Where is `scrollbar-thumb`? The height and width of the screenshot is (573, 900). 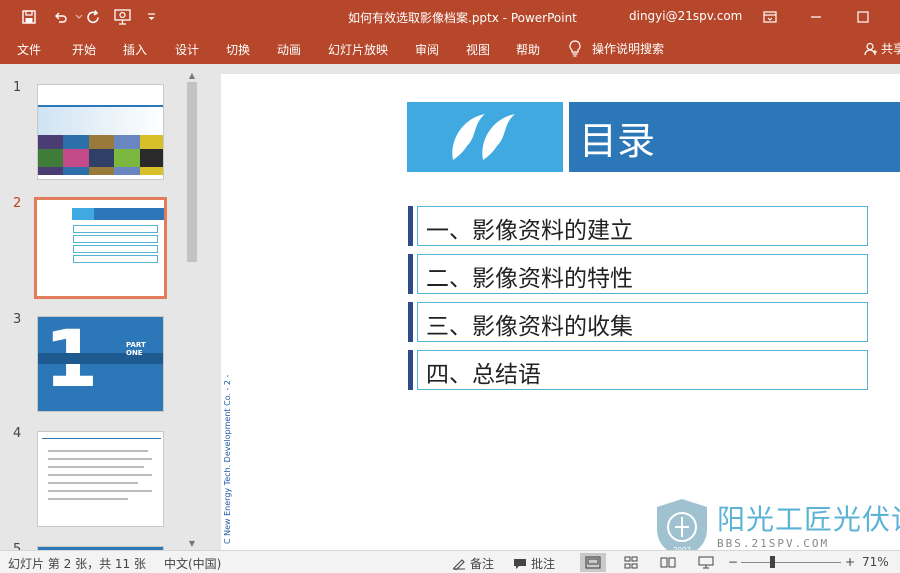
scrollbar-thumb is located at coordinates (192, 172).